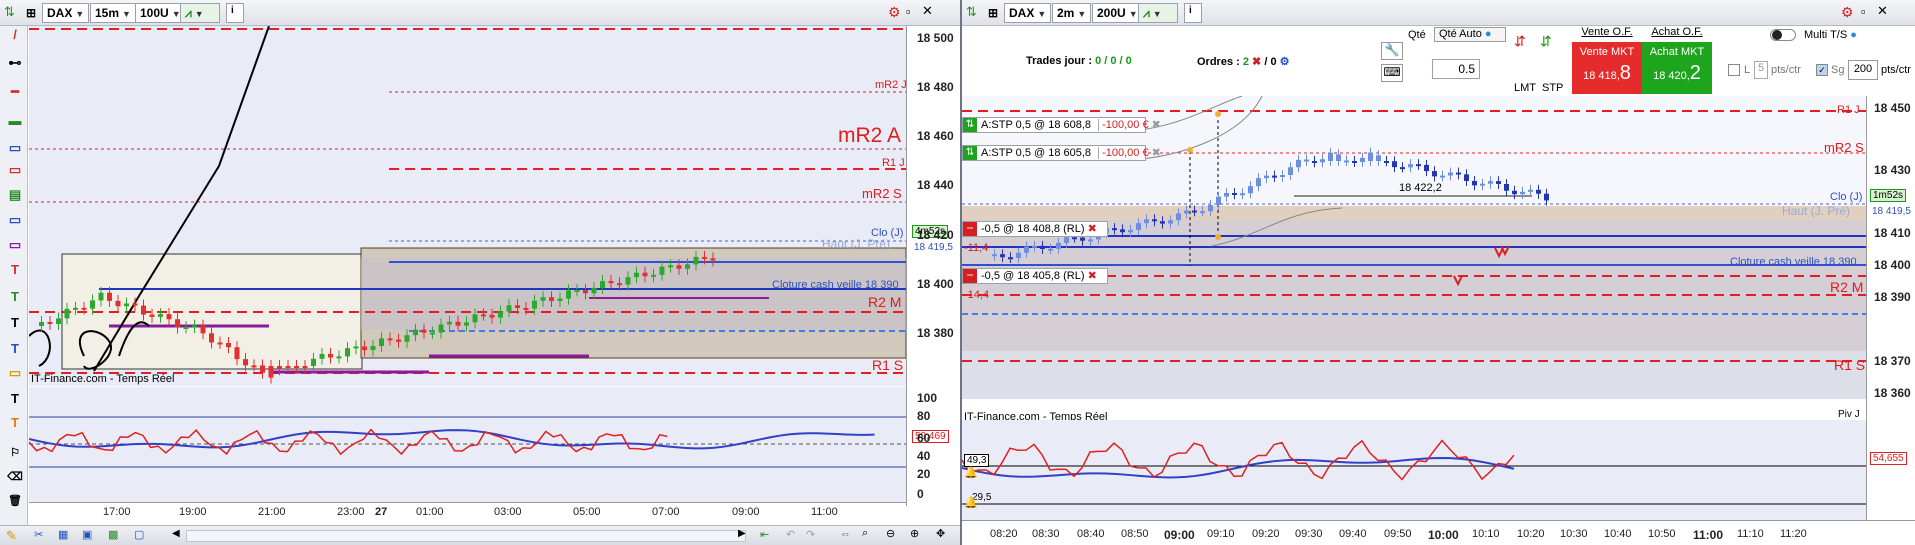 The image size is (1915, 545). Describe the element at coordinates (810, 534) in the screenshot. I see `left-redo-icon: ↷` at that location.